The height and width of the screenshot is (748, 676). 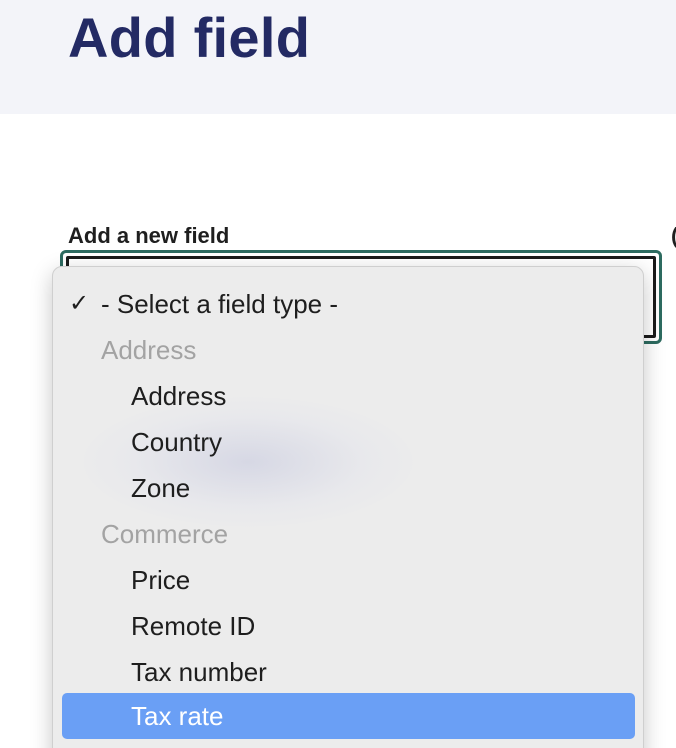 What do you see at coordinates (160, 672) in the screenshot?
I see `option-tax-number: Tax number` at bounding box center [160, 672].